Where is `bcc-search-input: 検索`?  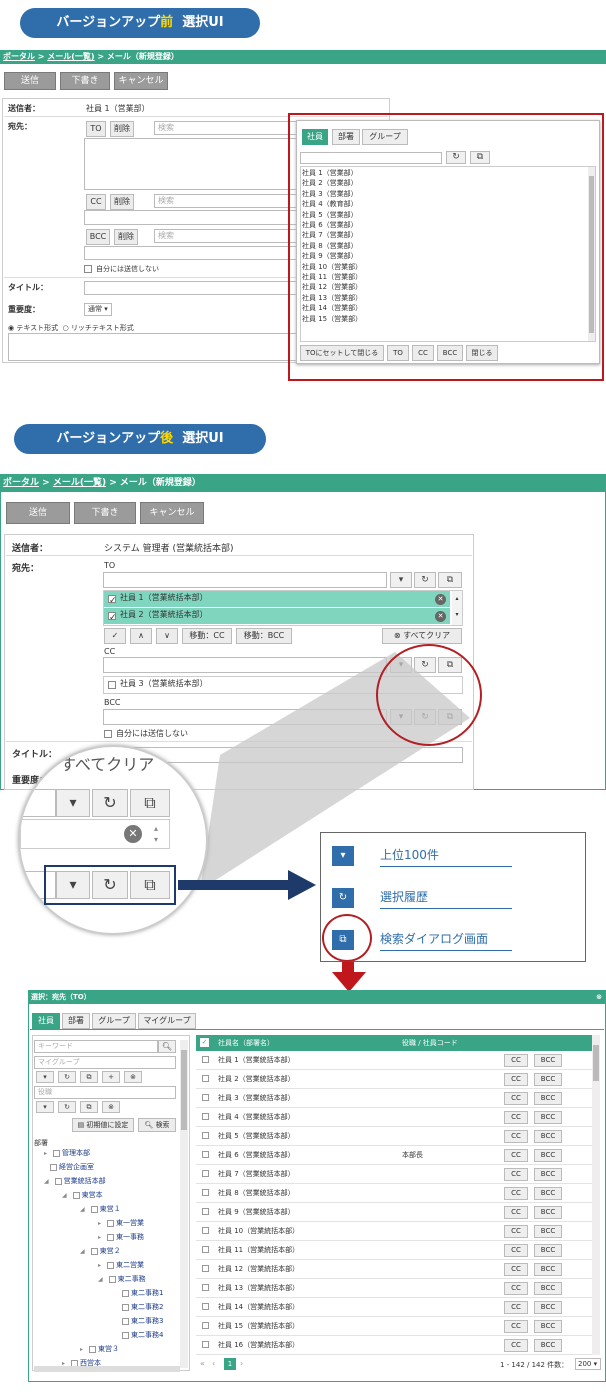
bcc-search-input: 検索 is located at coordinates (229, 236).